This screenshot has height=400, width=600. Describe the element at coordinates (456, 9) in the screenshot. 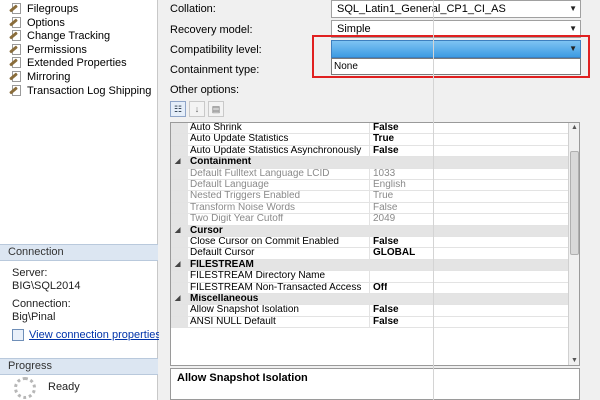

I see `collation-combo: SQL_Latin1_General_CP1_CI_AS ▼` at that location.